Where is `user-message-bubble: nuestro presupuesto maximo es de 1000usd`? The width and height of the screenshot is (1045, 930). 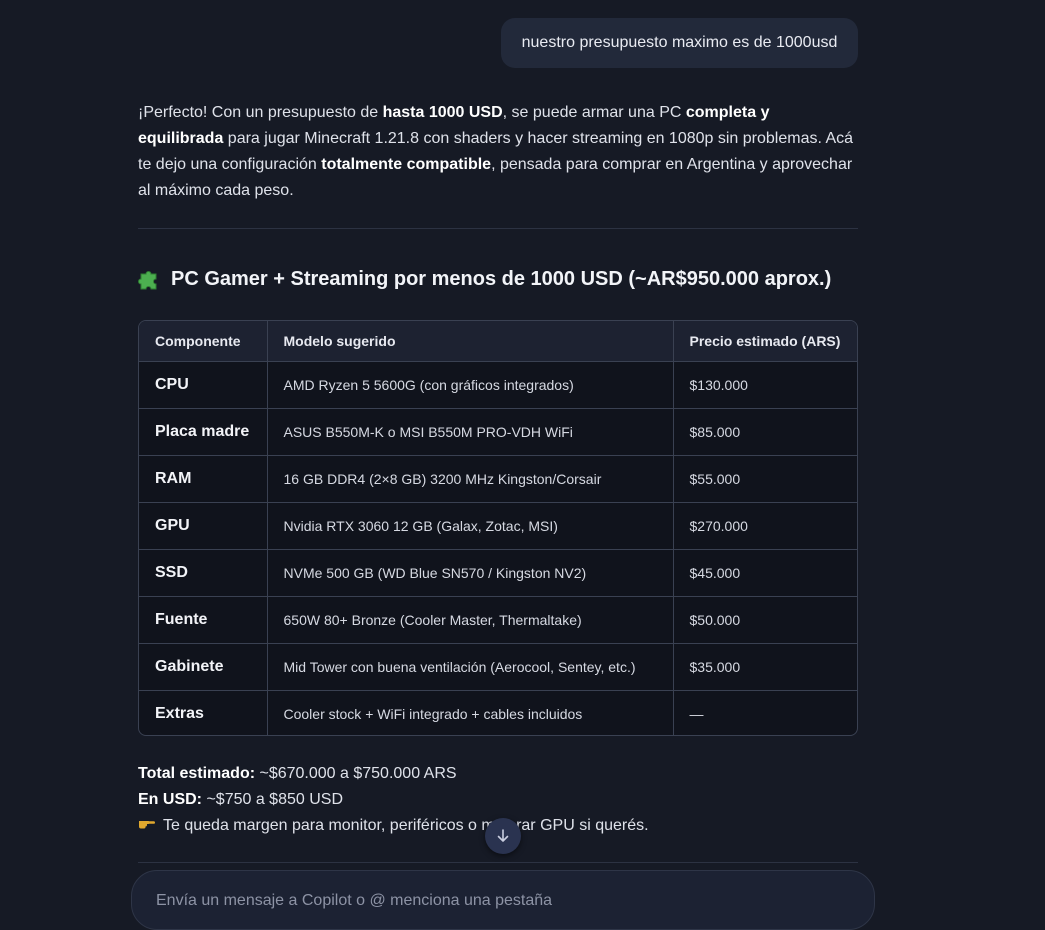
user-message-bubble: nuestro presupuesto maximo es de 1000usd is located at coordinates (679, 43).